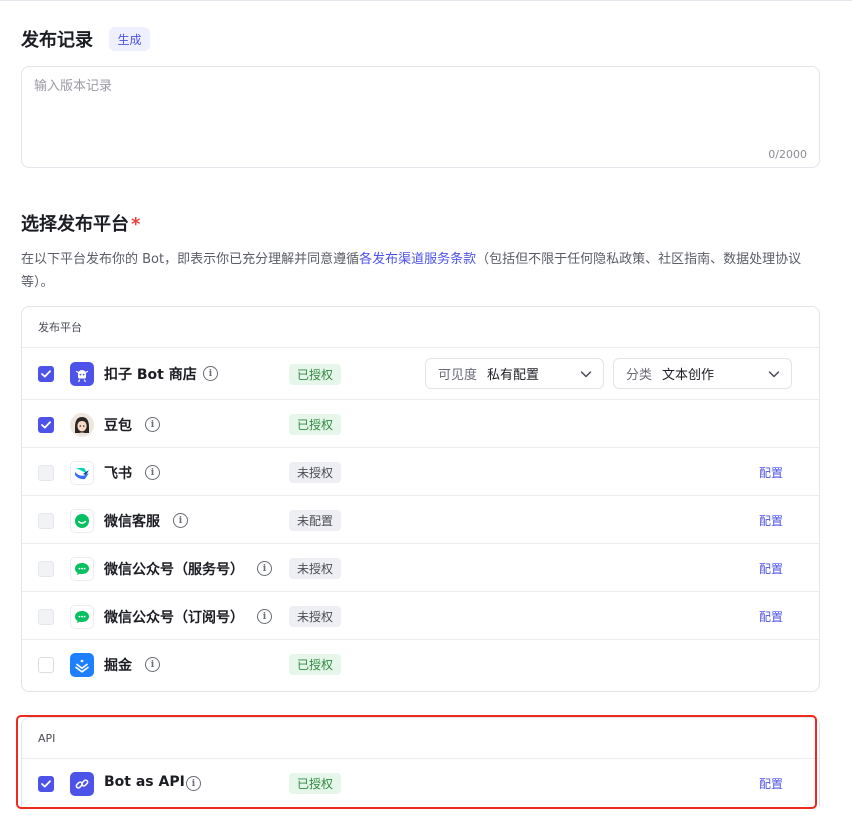 Image resolution: width=852 pixels, height=827 pixels. I want to click on platform-name-coze-store: 扣子 Bot 商店, so click(150, 375).